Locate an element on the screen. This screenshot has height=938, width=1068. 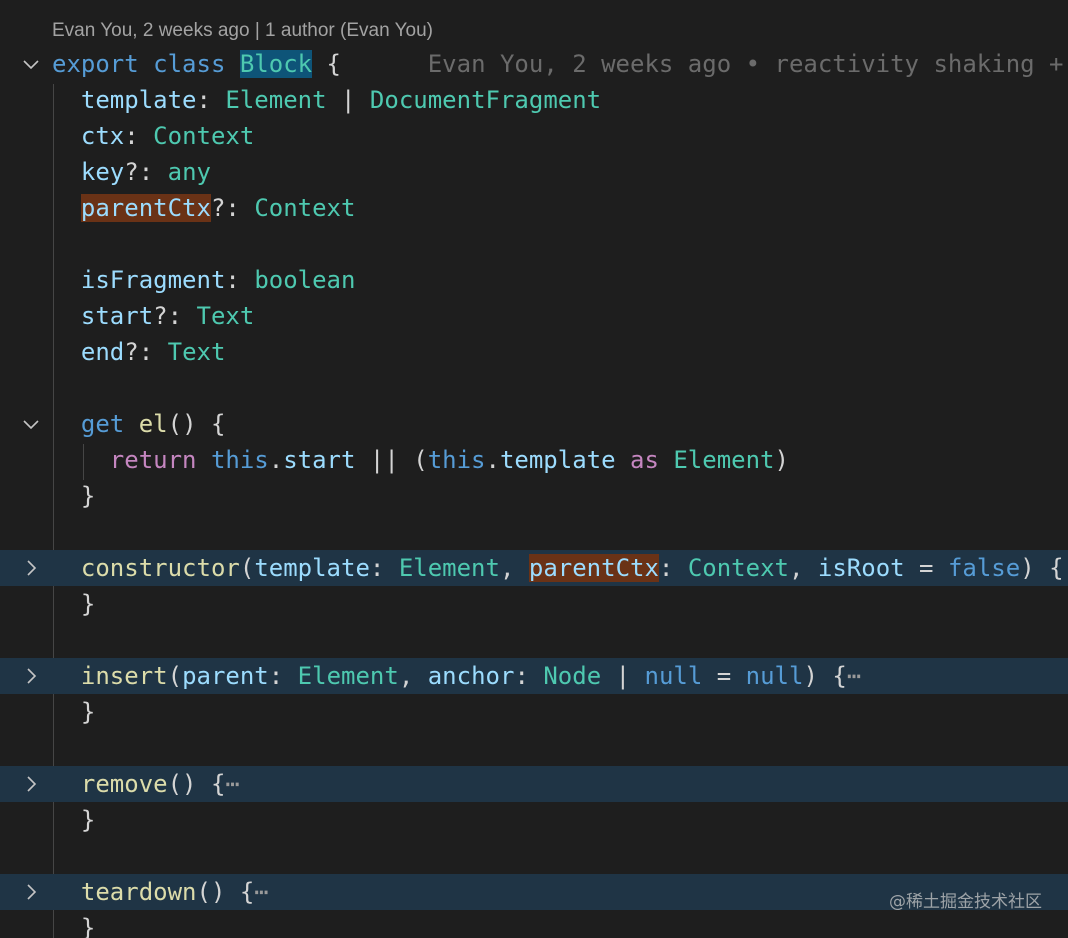
param-name-highlighted: parentCtx is located at coordinates (593, 568).